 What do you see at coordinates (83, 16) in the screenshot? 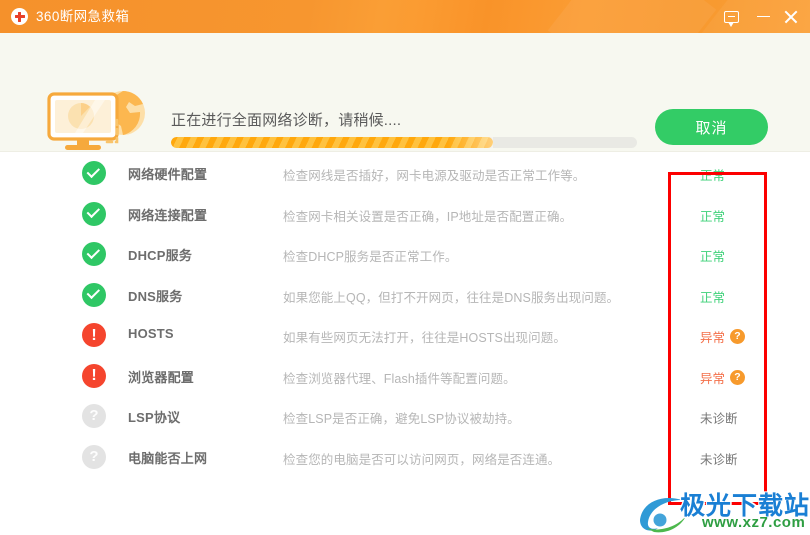
I see `app-title: 360断网急救箱` at bounding box center [83, 16].